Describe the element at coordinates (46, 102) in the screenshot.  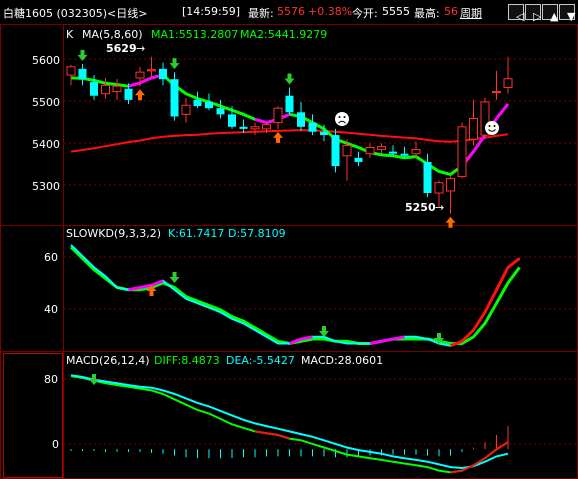
I see `y-tick-label: 5500` at that location.